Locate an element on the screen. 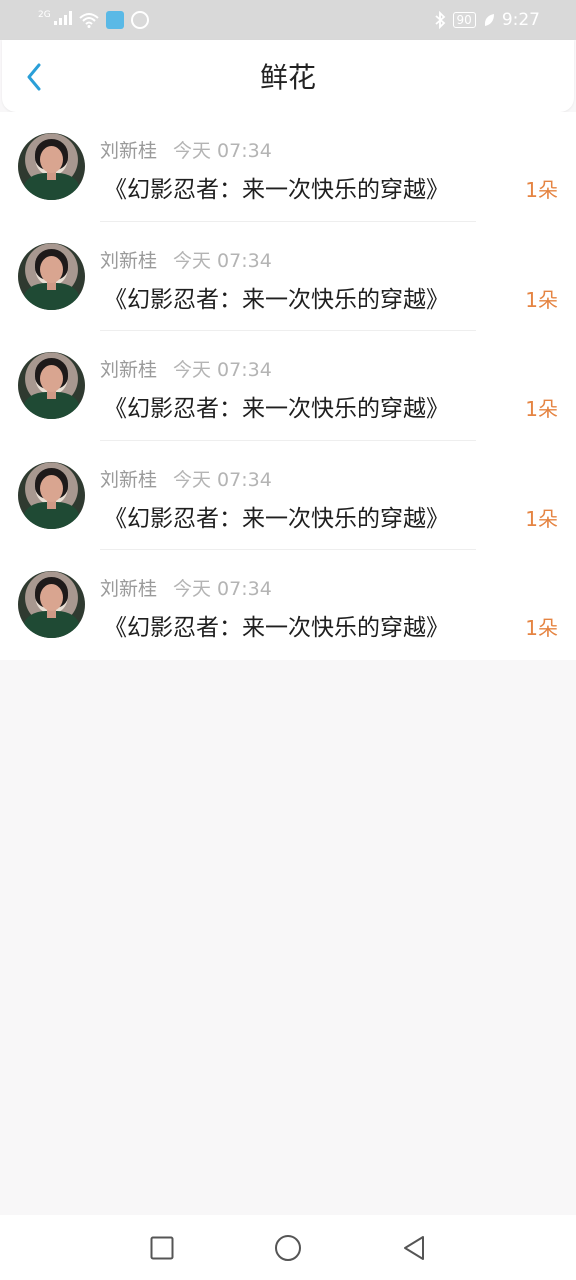  back-nav-button is located at coordinates (414, 1248).